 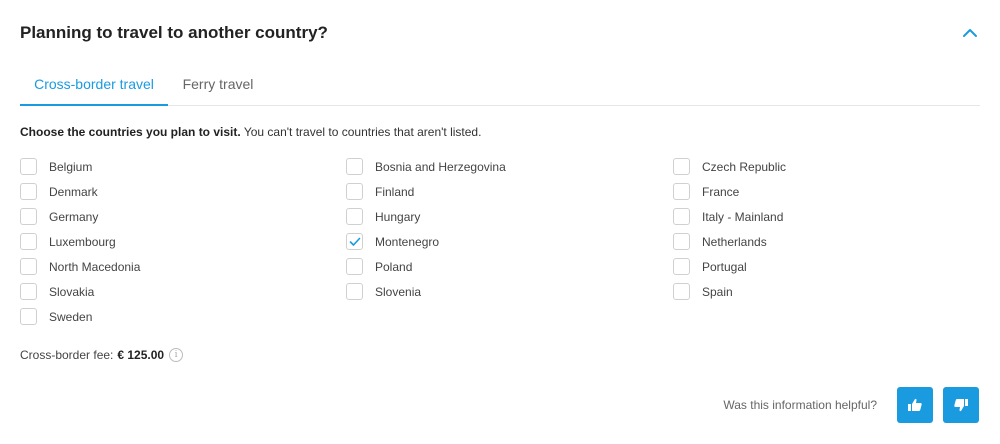 I want to click on country-label: Finland, so click(x=395, y=191).